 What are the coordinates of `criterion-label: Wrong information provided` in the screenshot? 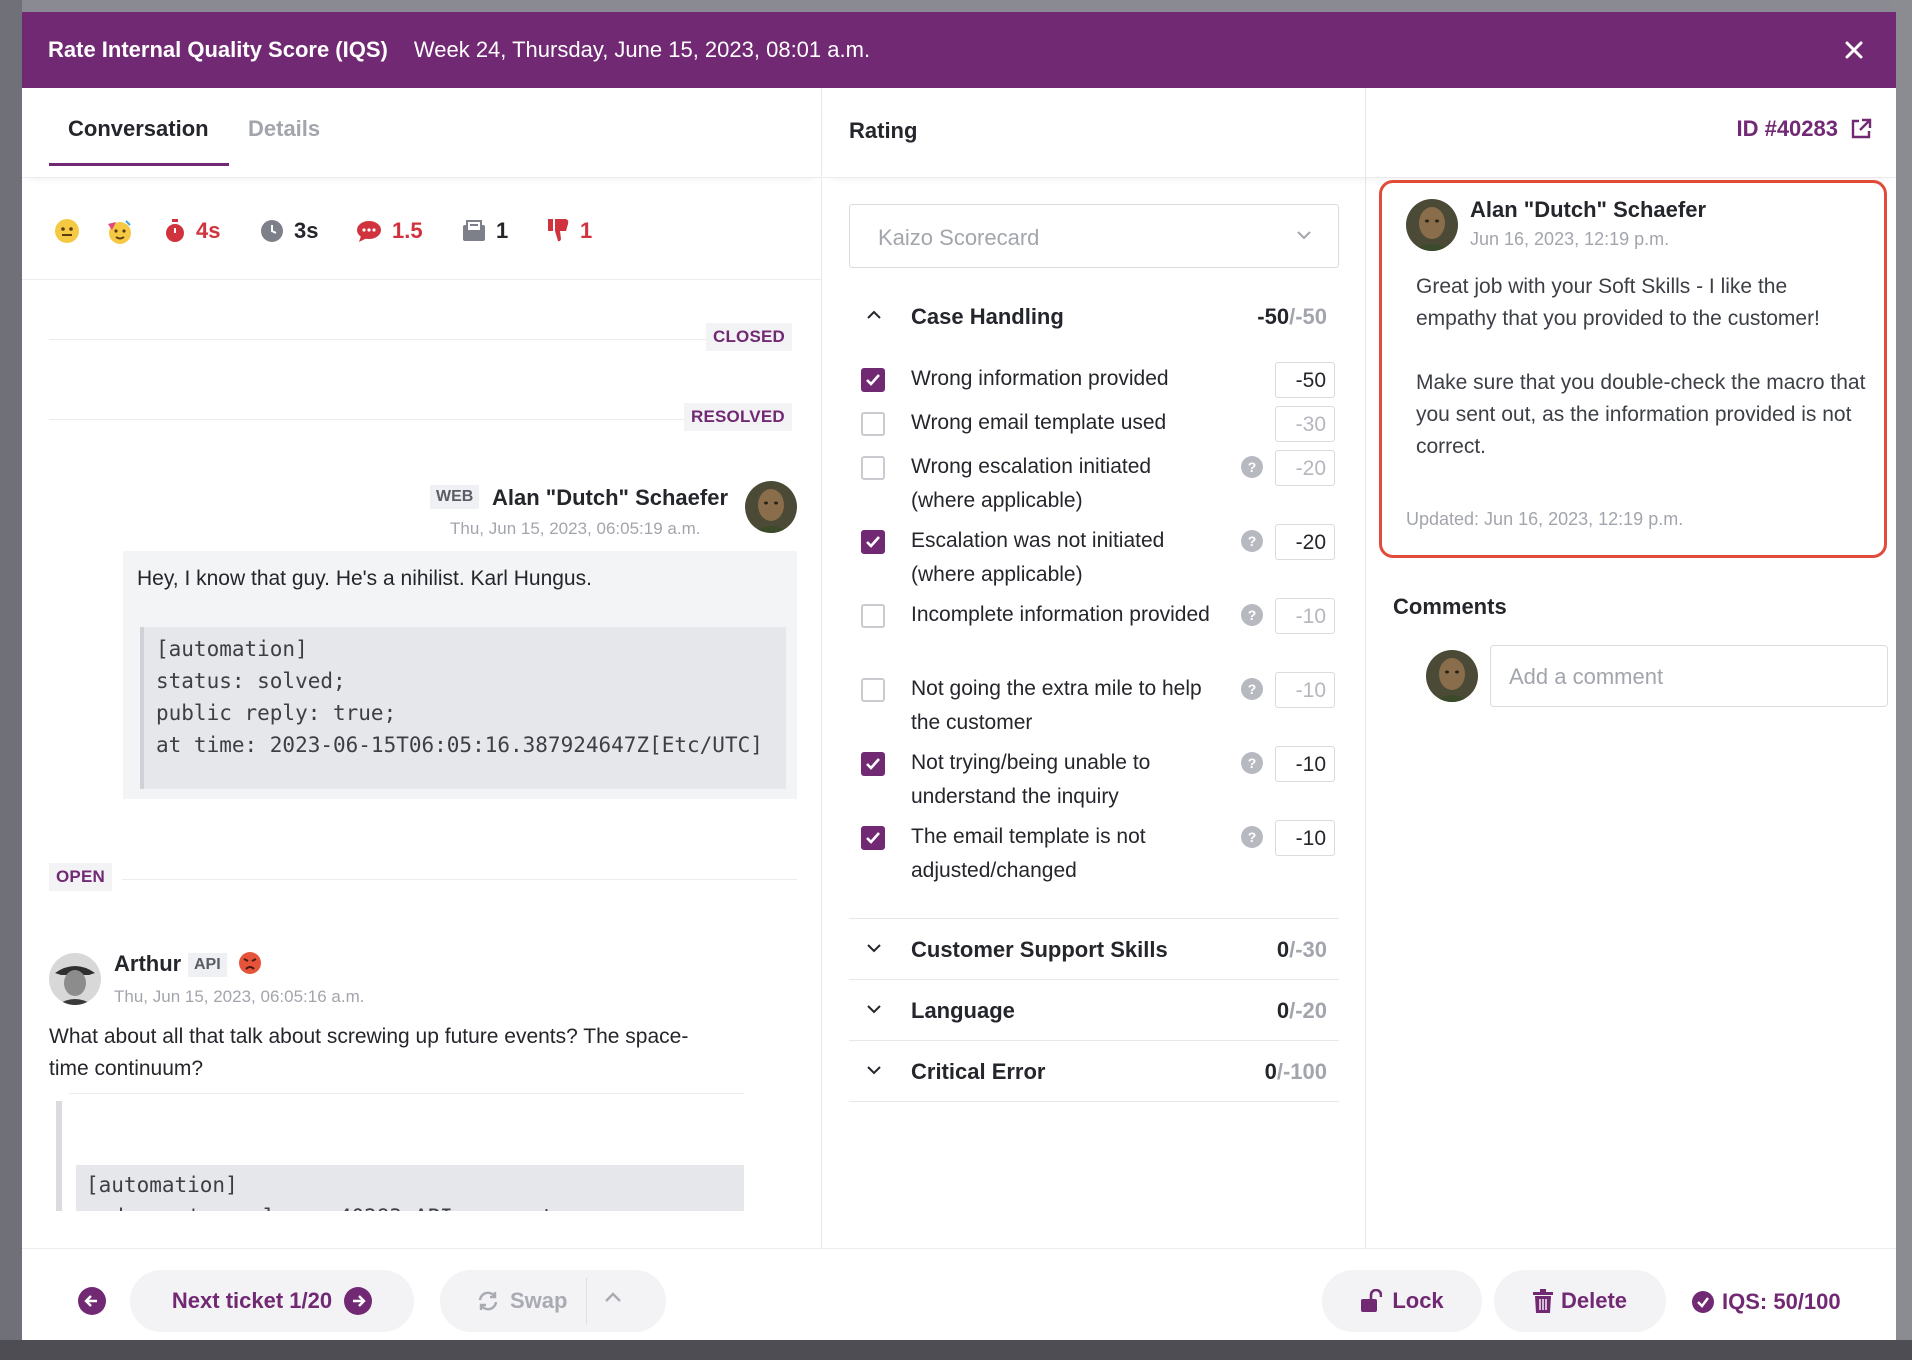 It's located at (1040, 378).